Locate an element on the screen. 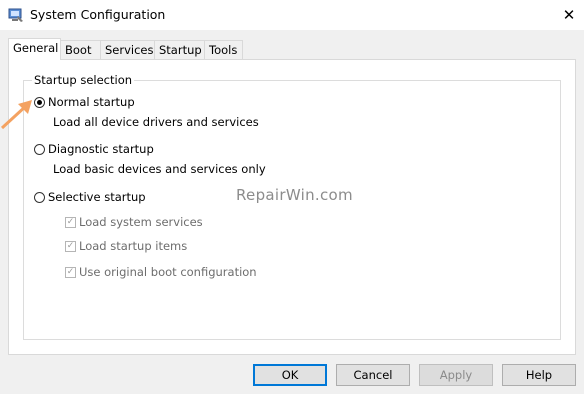 This screenshot has width=584, height=394. close-button: ✕ is located at coordinates (569, 15).